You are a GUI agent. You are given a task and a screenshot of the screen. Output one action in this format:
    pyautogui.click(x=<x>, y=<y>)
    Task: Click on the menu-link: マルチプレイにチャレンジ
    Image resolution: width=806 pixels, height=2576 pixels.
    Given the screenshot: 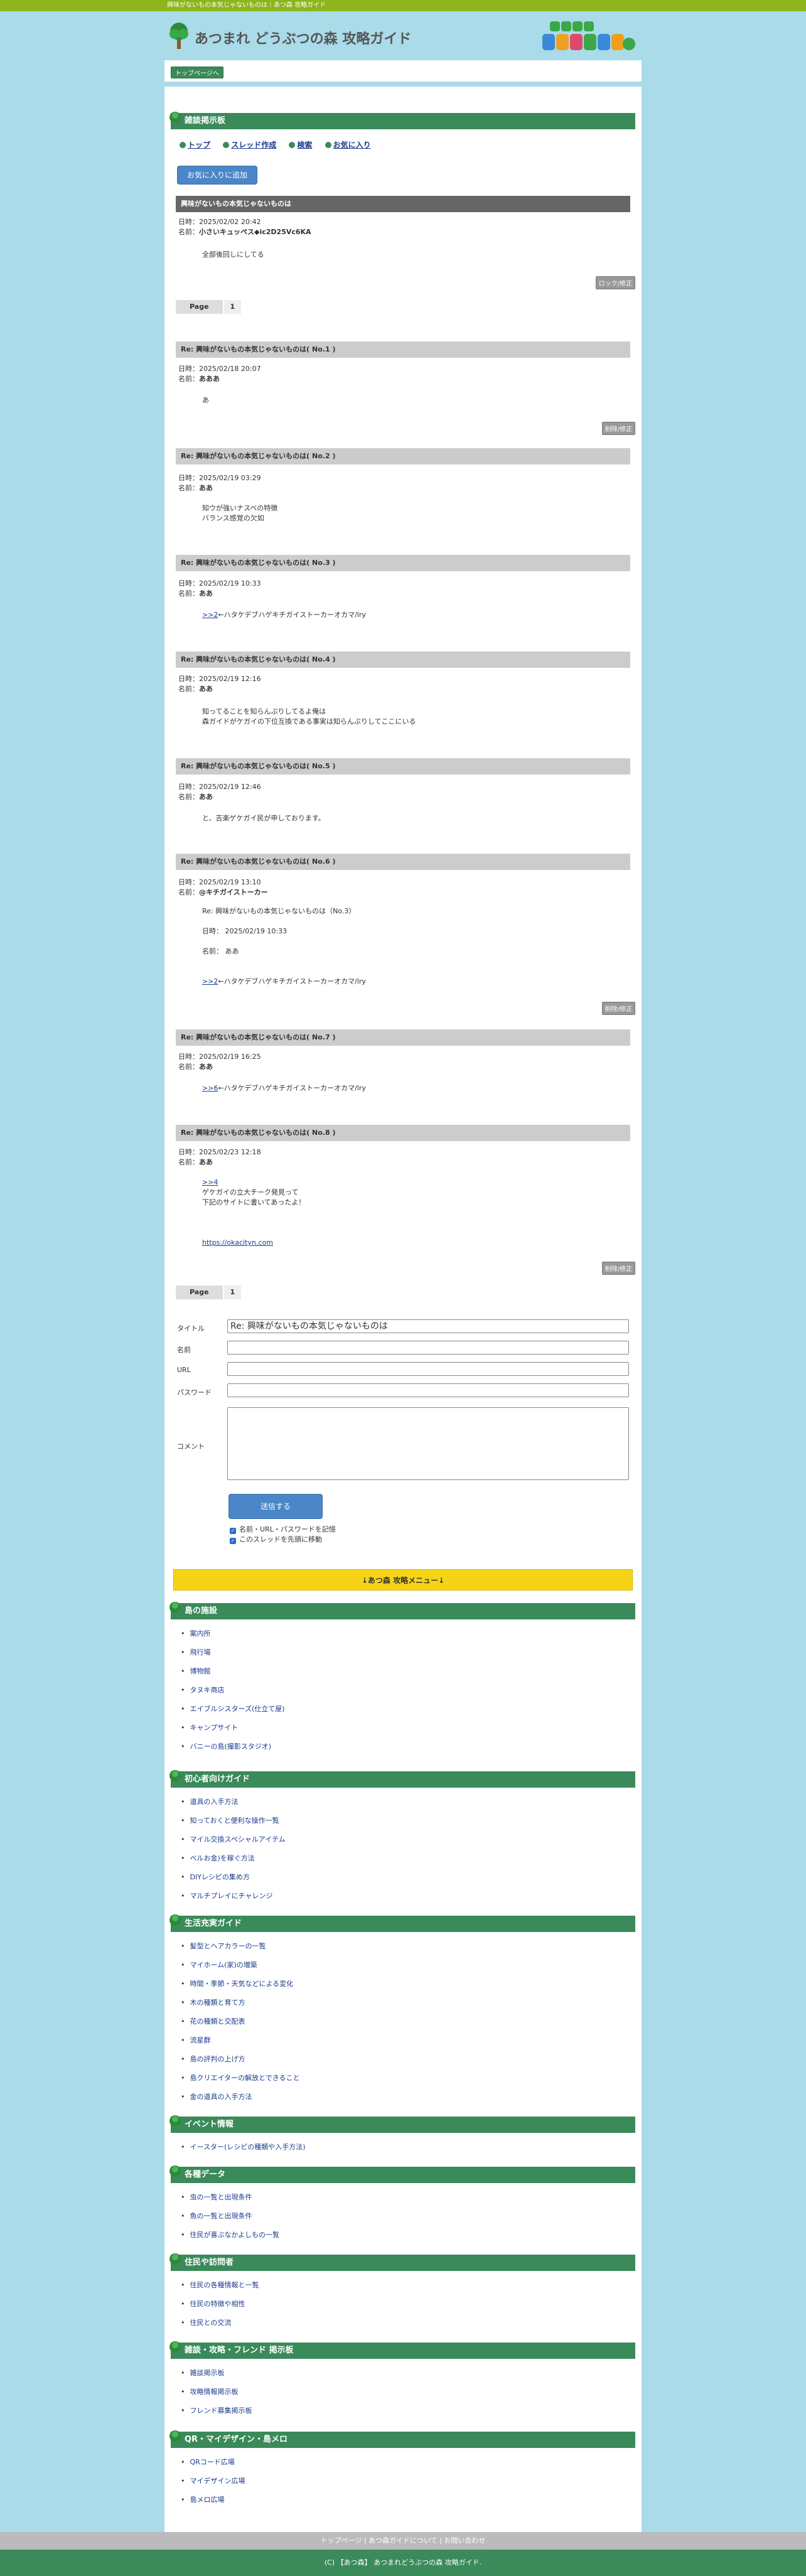 What is the action you would take?
    pyautogui.click(x=233, y=1896)
    